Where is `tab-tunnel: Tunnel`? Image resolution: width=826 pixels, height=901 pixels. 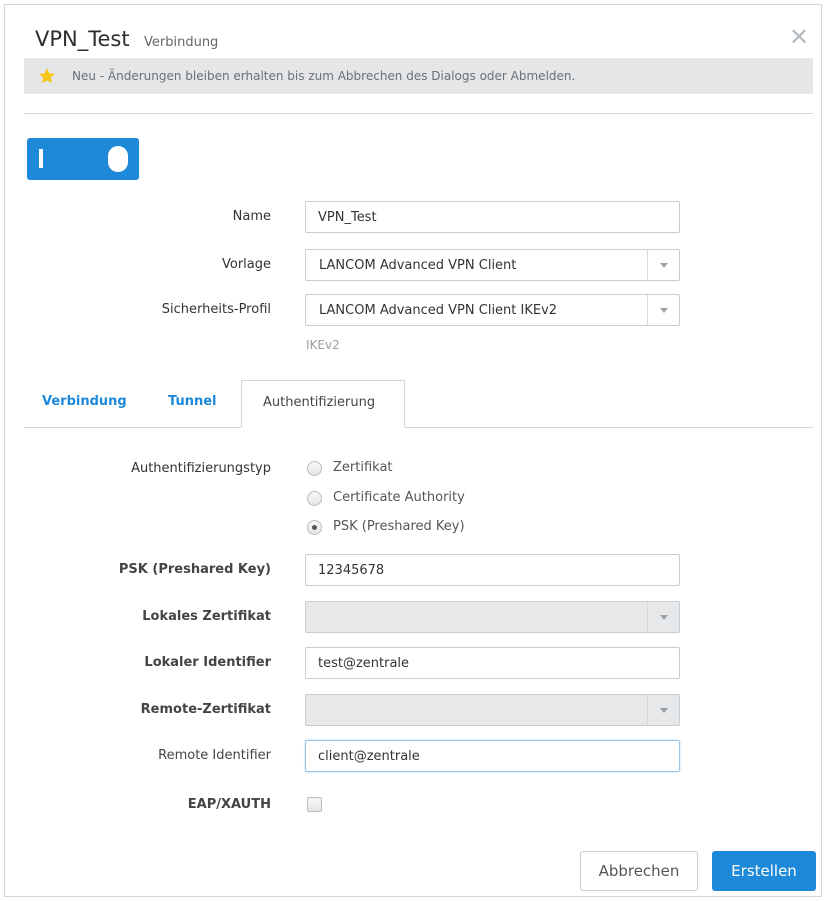
tab-tunnel: Tunnel is located at coordinates (192, 401).